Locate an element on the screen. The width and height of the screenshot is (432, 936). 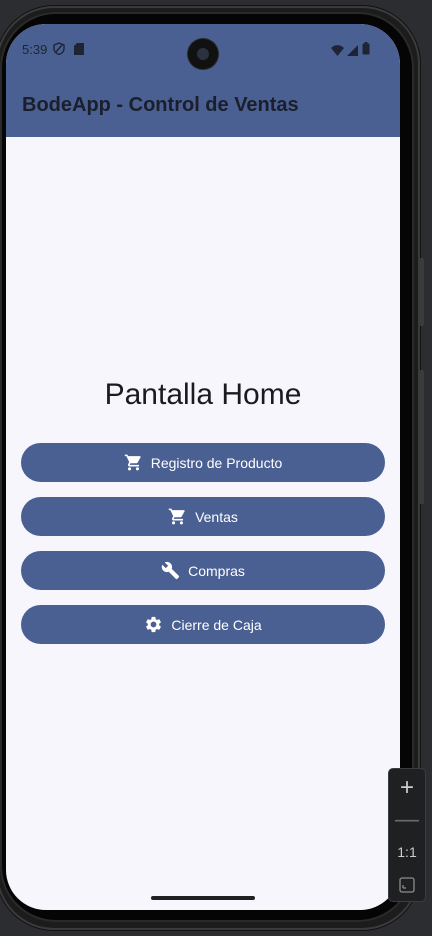
button-label: Compras is located at coordinates (216, 570).